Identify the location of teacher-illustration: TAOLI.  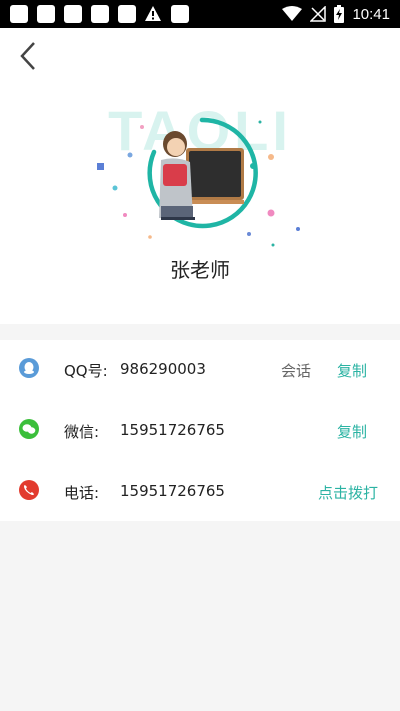
(198, 173).